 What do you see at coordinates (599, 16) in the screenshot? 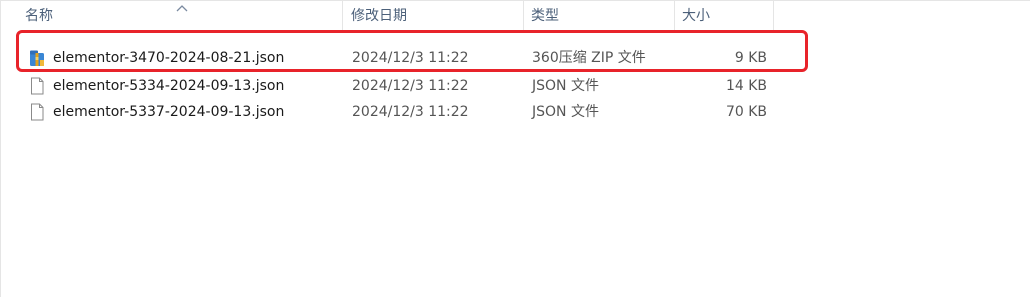
I see `column-header-type: 类型` at bounding box center [599, 16].